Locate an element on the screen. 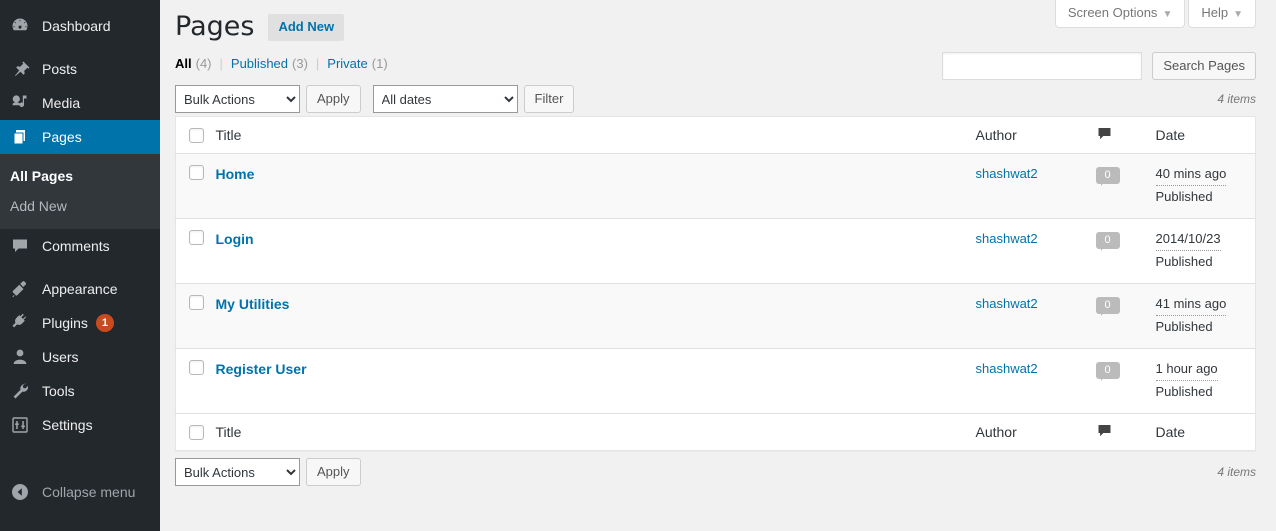 The height and width of the screenshot is (531, 1276). collapse-menu-label: Collapse menu is located at coordinates (89, 492).